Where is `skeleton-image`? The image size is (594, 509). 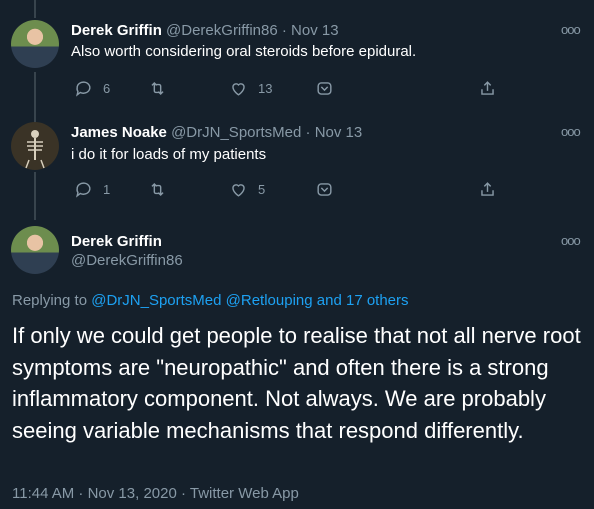
skeleton-image is located at coordinates (35, 149).